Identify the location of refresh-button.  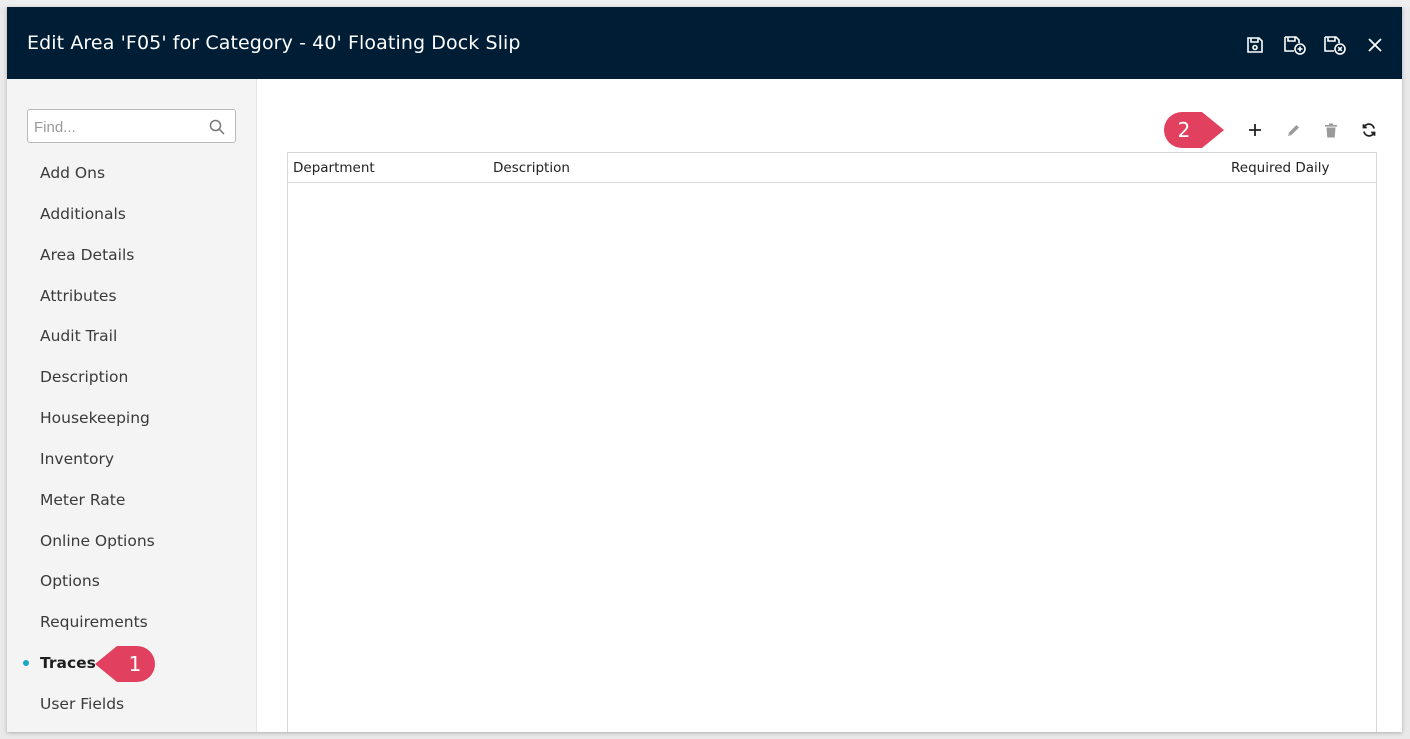
(1369, 130).